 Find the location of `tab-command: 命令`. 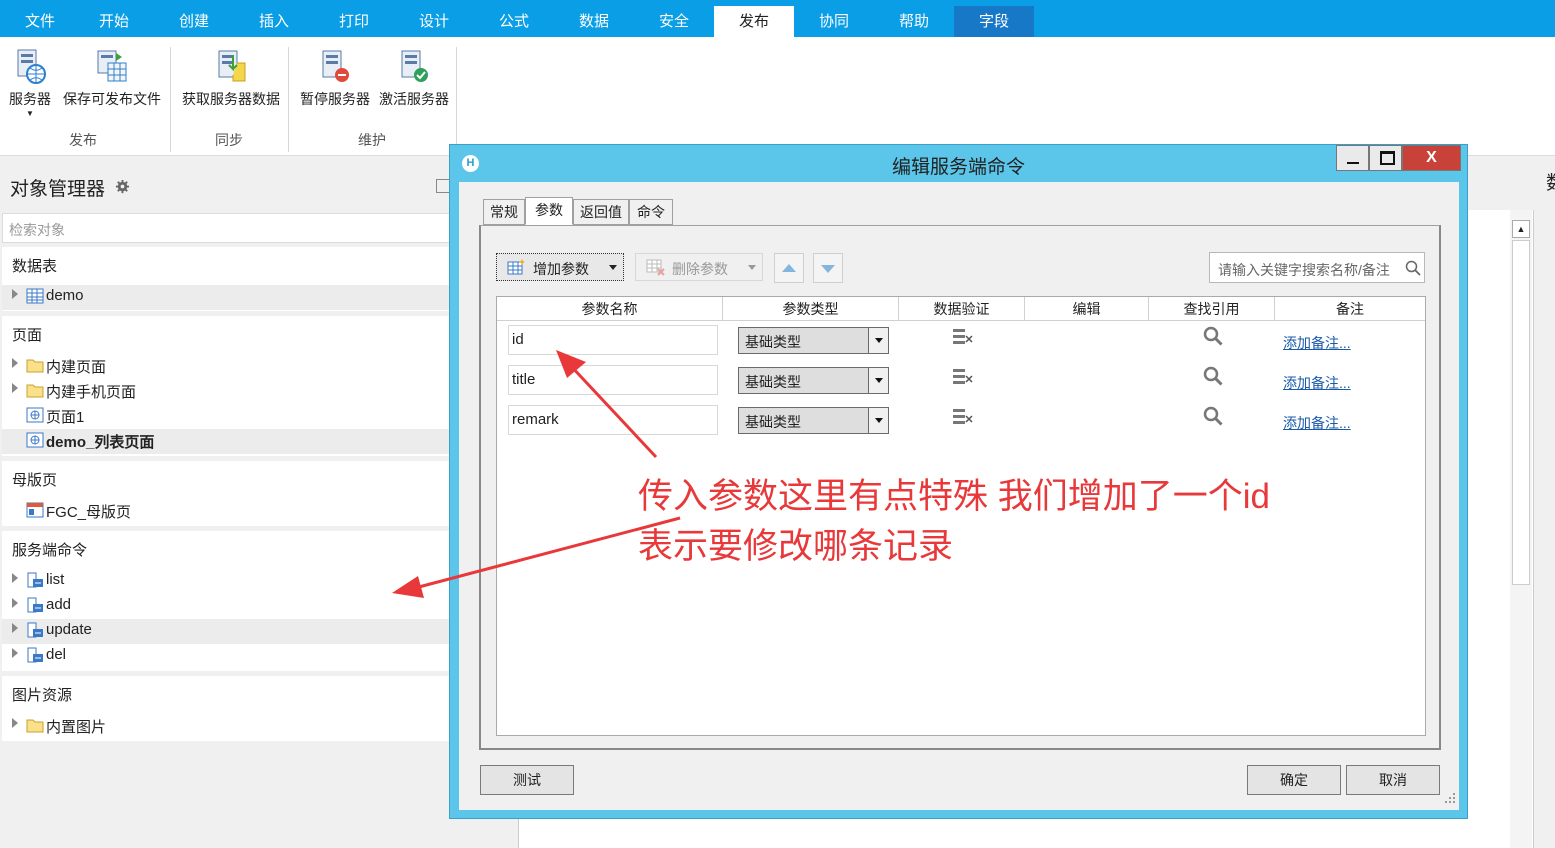

tab-command: 命令 is located at coordinates (651, 212).